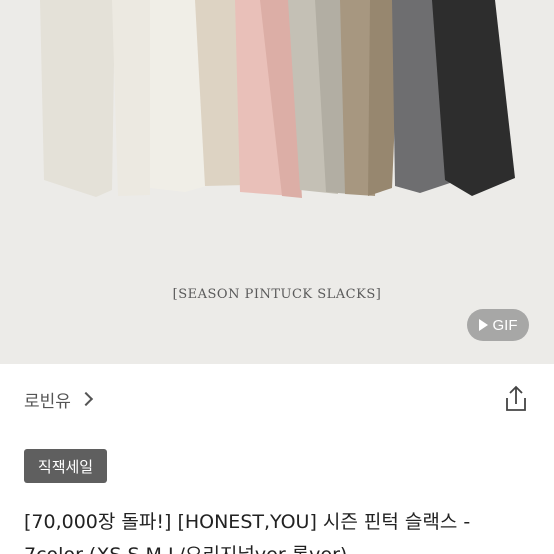  I want to click on share-icon, so click(516, 399).